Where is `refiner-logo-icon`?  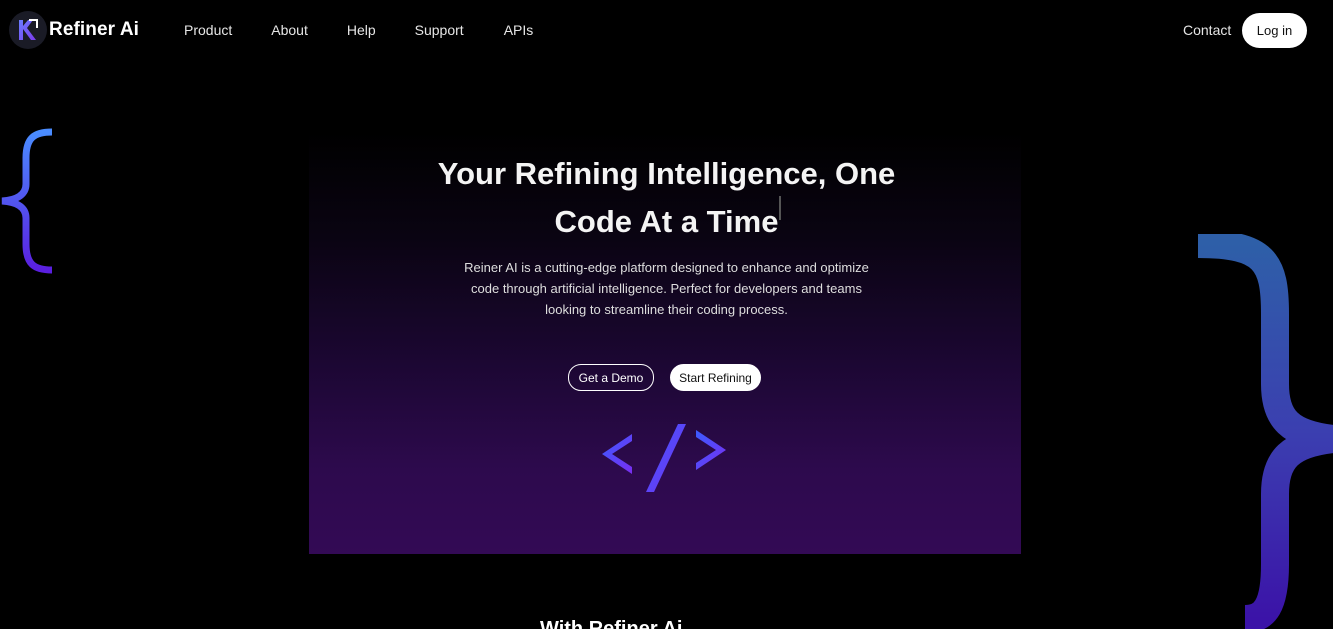
refiner-logo-icon is located at coordinates (28, 30).